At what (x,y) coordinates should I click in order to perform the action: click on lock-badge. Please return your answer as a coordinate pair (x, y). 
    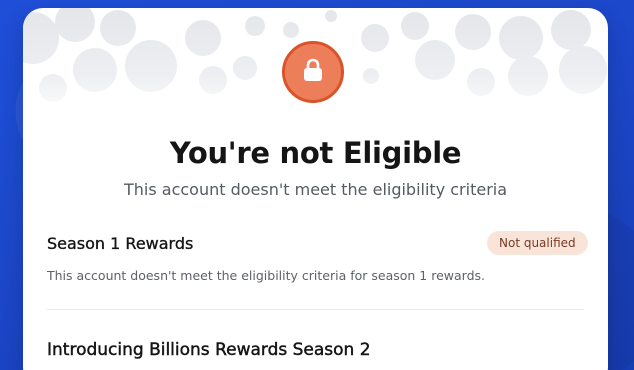
    Looking at the image, I should click on (313, 72).